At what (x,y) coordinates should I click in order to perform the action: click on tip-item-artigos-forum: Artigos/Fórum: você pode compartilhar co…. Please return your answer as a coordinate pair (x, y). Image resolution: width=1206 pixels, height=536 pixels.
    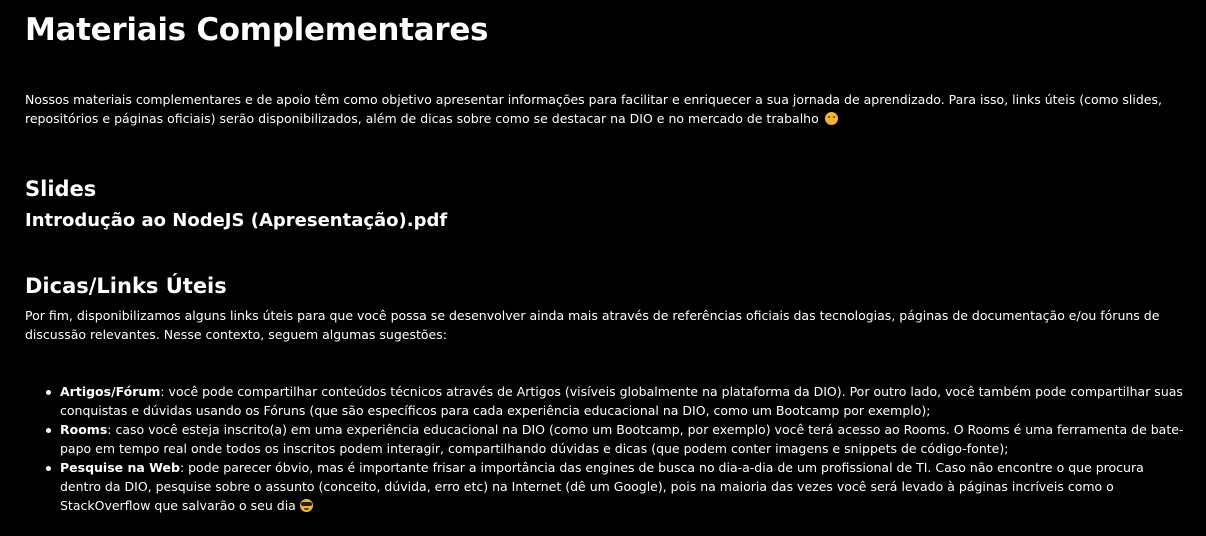
    Looking at the image, I should click on (615, 401).